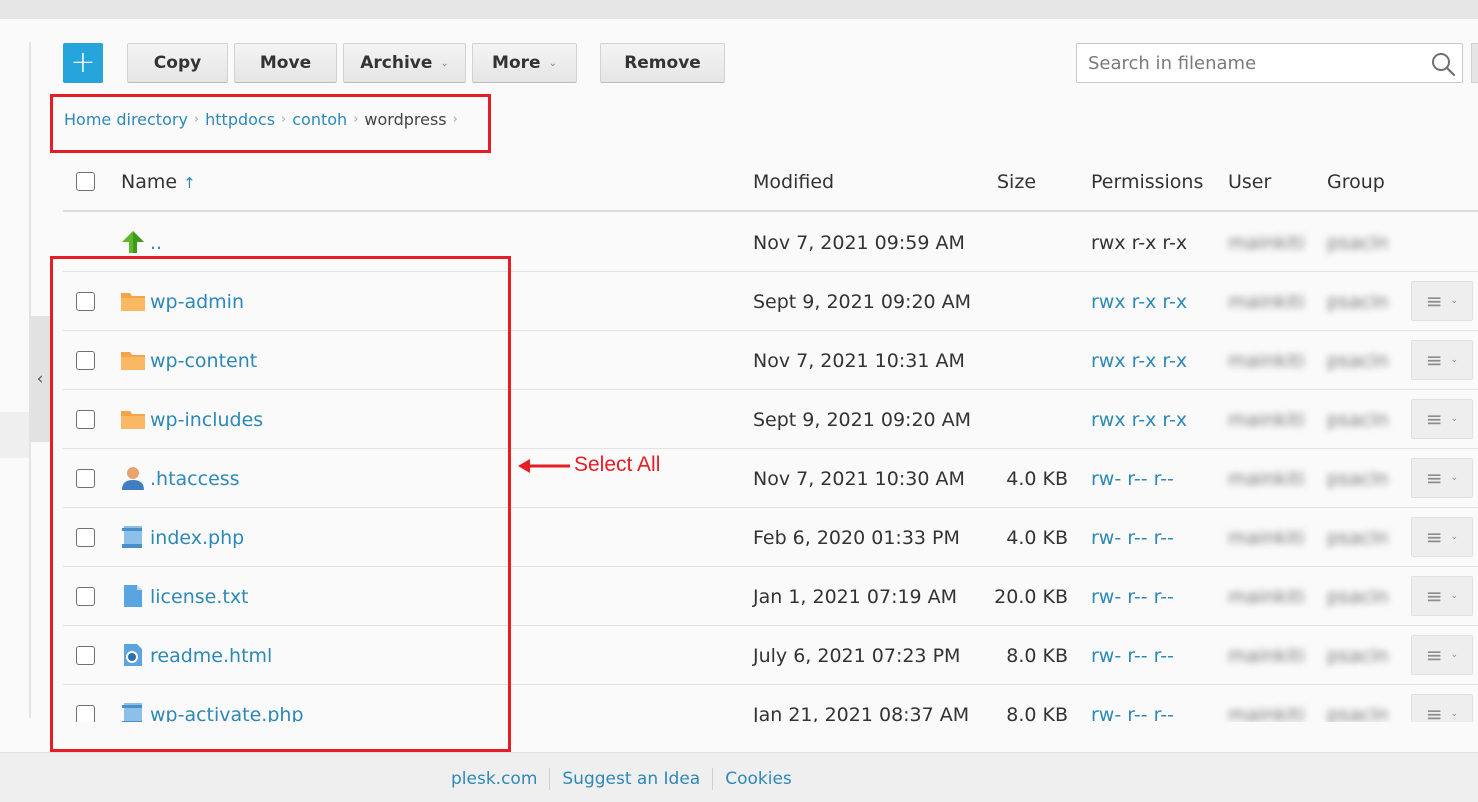  Describe the element at coordinates (859, 478) in the screenshot. I see `row-modified: Nov 7, 2021 10:30 AM` at that location.